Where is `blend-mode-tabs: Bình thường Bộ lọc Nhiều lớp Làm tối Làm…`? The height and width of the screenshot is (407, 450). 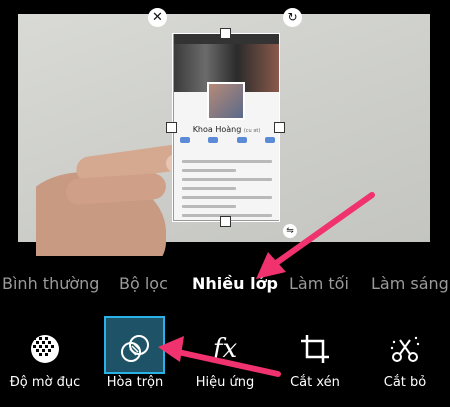
blend-mode-tabs: Bình thường Bộ lọc Nhiều lớp Làm tối Làm… is located at coordinates (225, 284).